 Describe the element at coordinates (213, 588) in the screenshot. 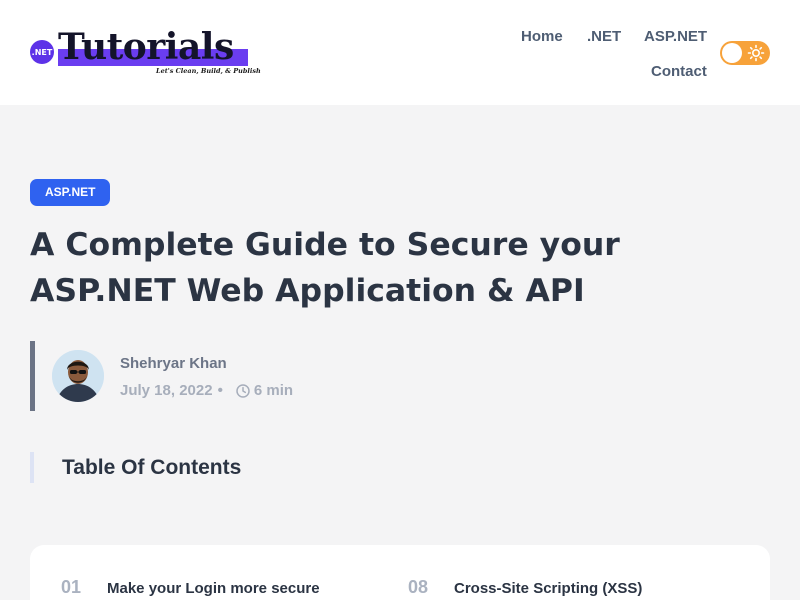

I see `toc-item-label: Make your Login more secure` at that location.